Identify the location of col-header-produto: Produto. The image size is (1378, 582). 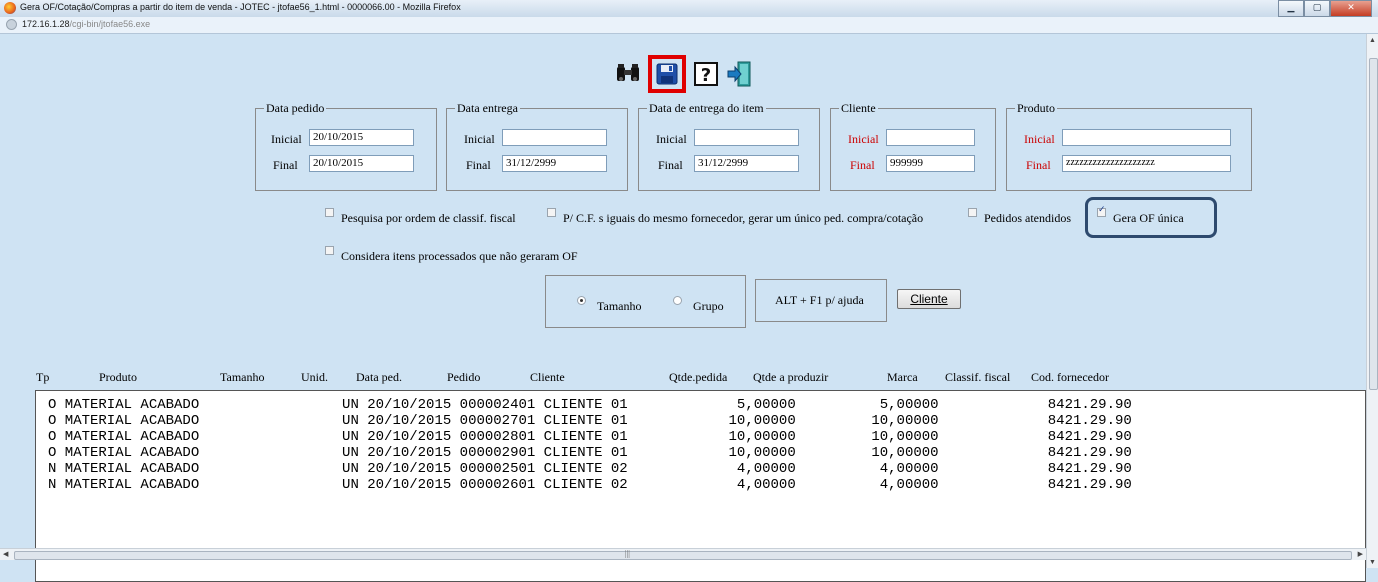
(118, 377).